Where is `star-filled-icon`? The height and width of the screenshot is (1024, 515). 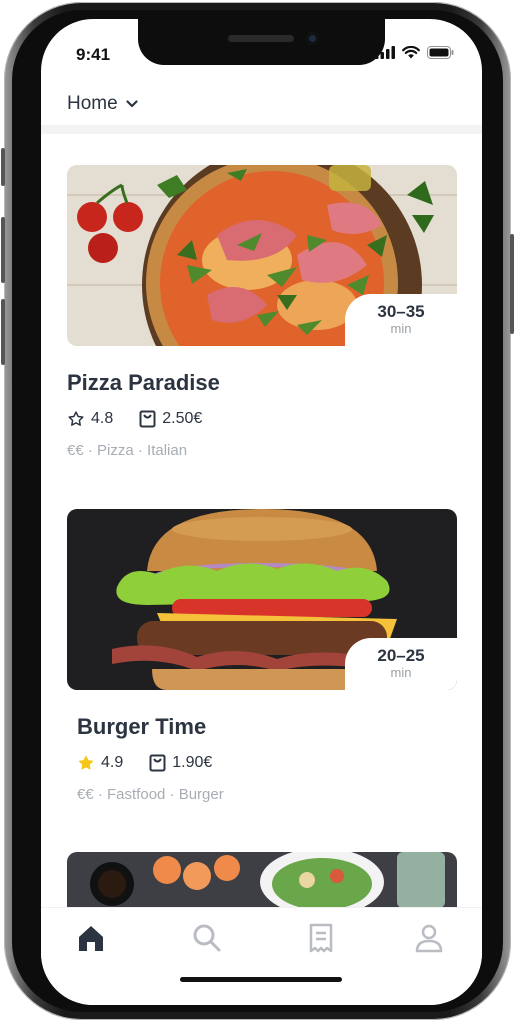
star-filled-icon is located at coordinates (86, 762).